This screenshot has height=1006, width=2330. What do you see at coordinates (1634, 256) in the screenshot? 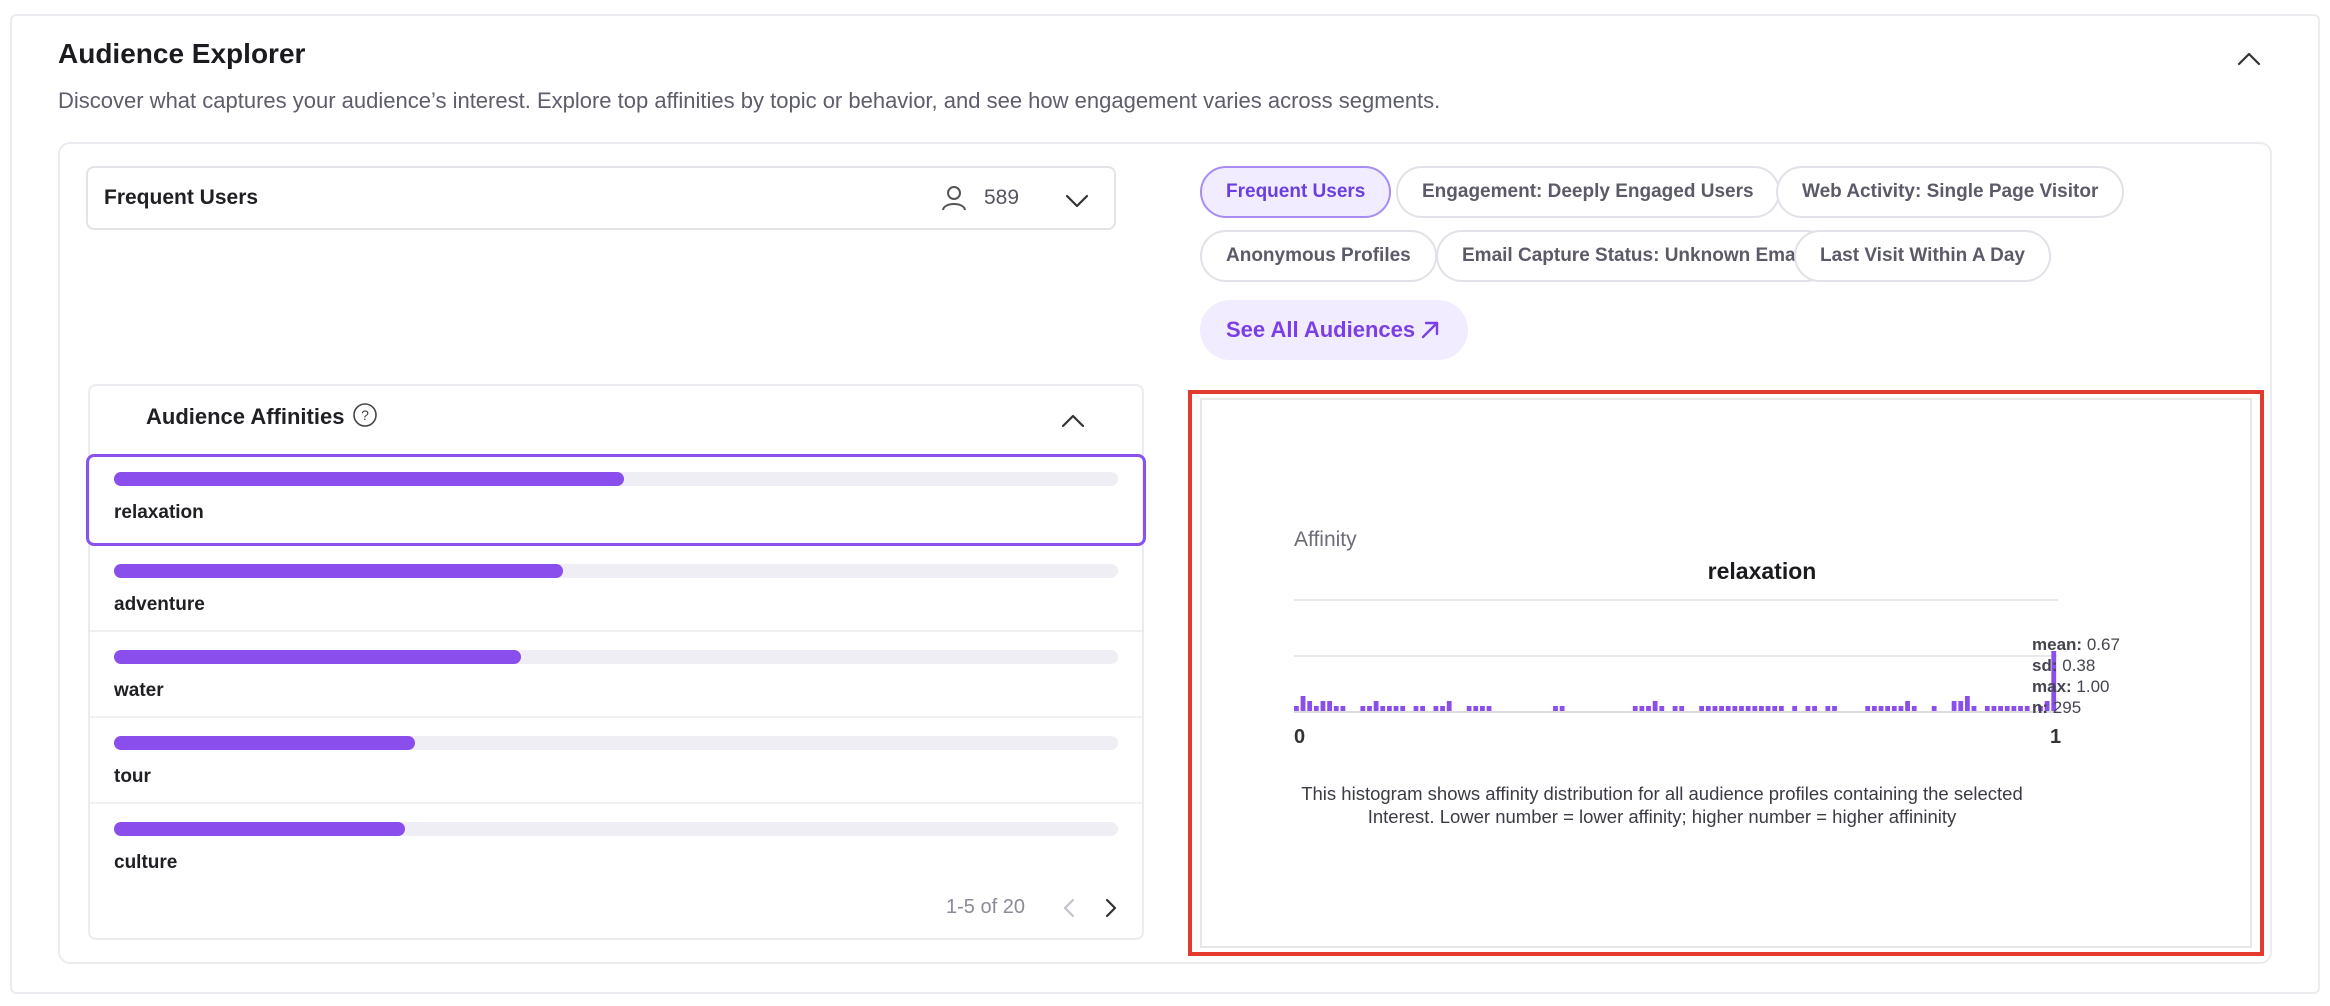
I see `chip-unknown-email: Email Capture Status: Unknown Email` at bounding box center [1634, 256].